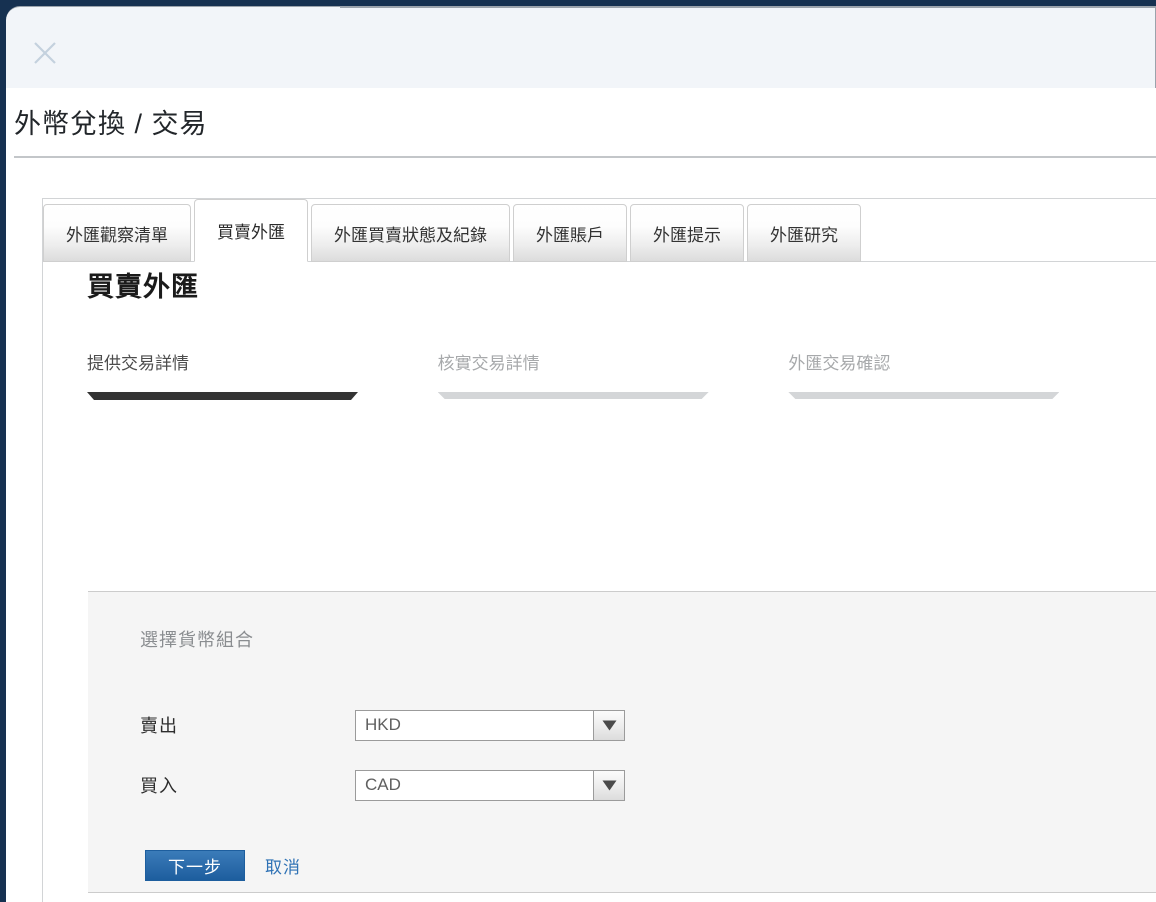 The width and height of the screenshot is (1156, 902). I want to click on section-heading: 買賣外匯, so click(143, 287).